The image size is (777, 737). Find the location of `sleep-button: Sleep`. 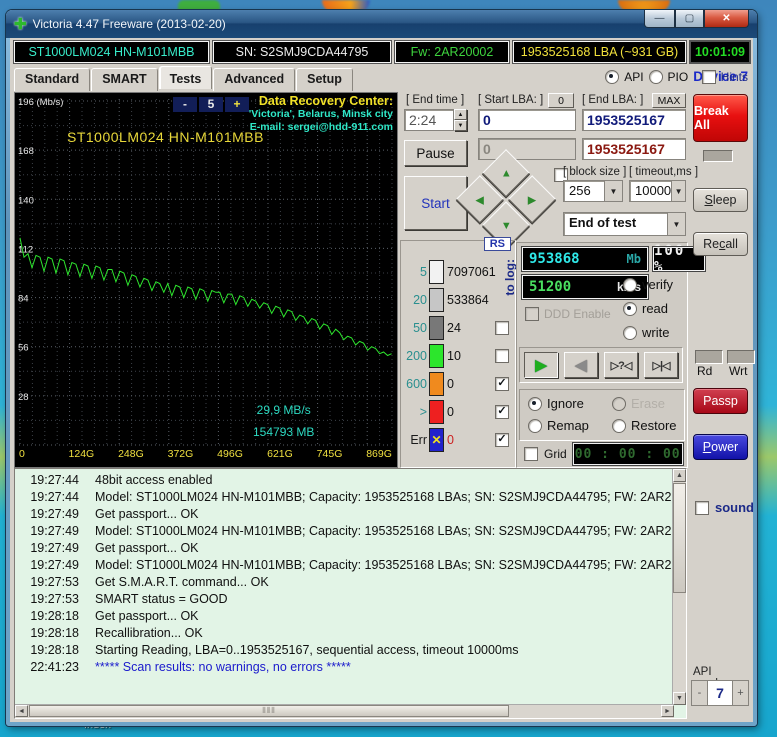

sleep-button: Sleep is located at coordinates (720, 200).